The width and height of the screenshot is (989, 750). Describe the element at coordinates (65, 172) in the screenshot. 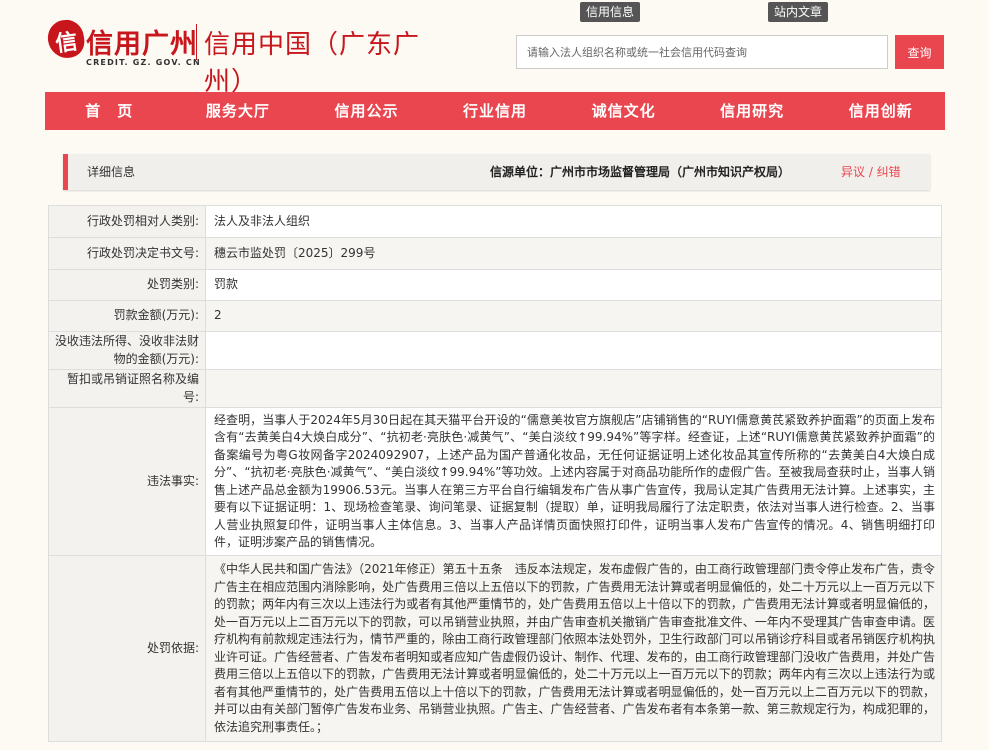

I see `accent-stripe` at that location.